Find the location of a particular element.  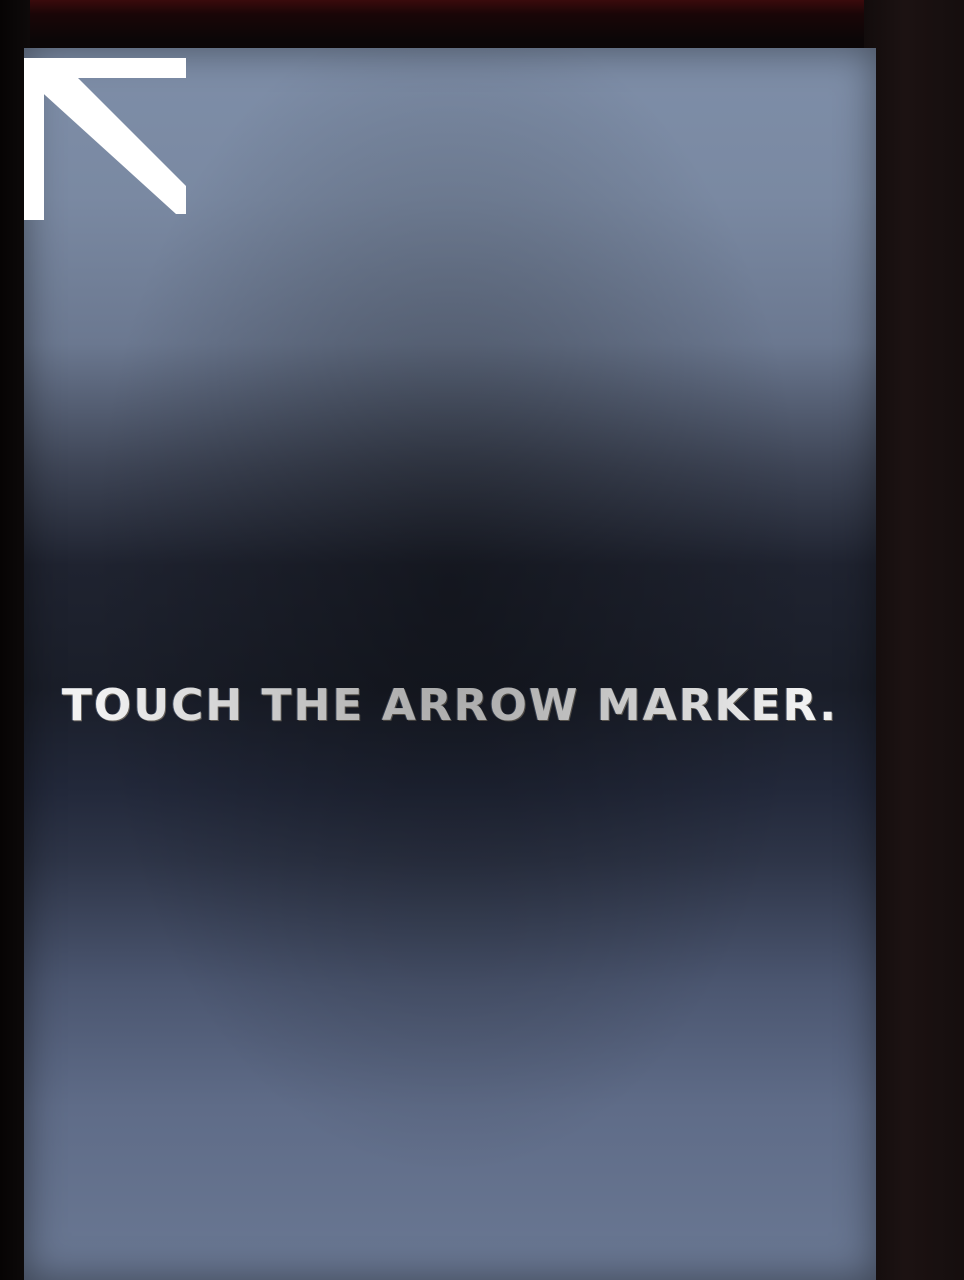

device-bezel-right is located at coordinates (914, 640).